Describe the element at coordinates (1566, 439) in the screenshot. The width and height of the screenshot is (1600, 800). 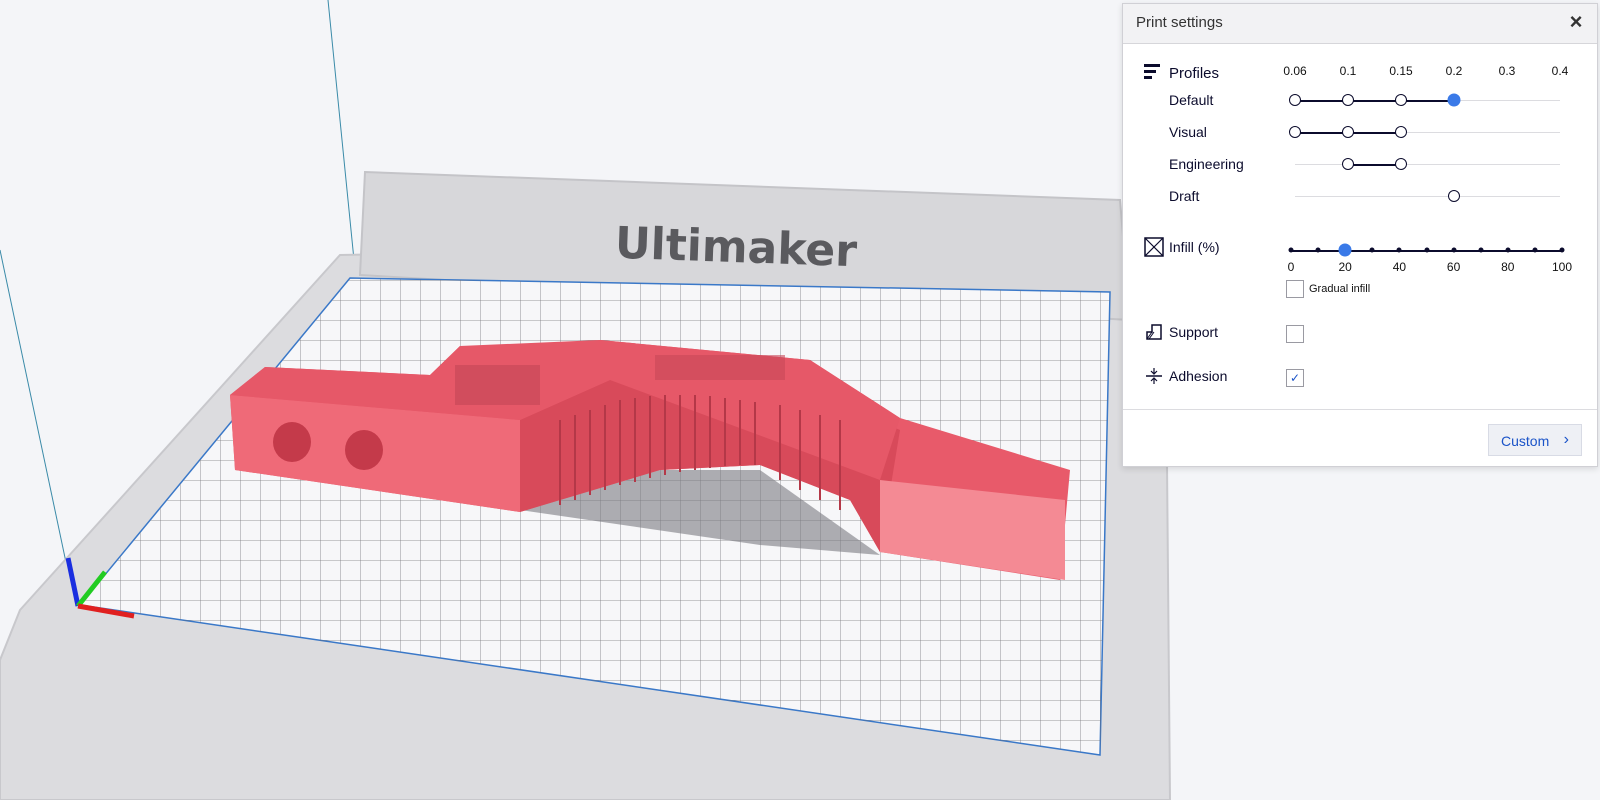
I see `chevron-right-icon: ›` at that location.